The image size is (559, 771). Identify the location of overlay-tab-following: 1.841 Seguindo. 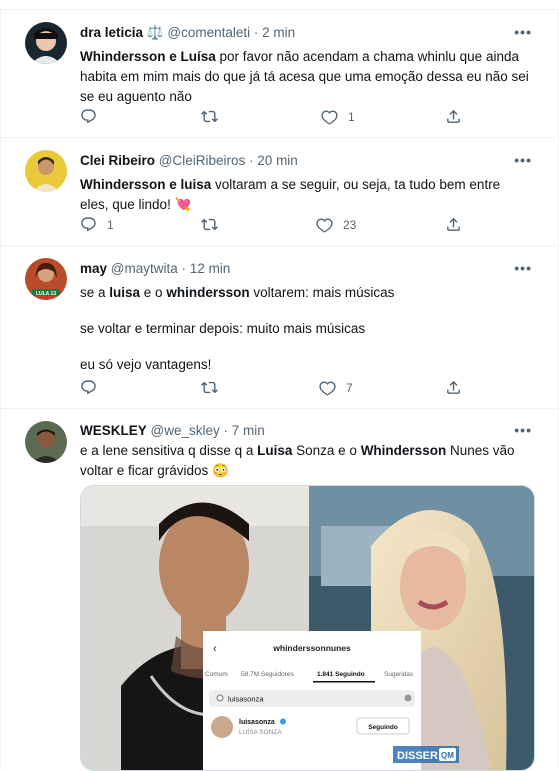
(341, 674).